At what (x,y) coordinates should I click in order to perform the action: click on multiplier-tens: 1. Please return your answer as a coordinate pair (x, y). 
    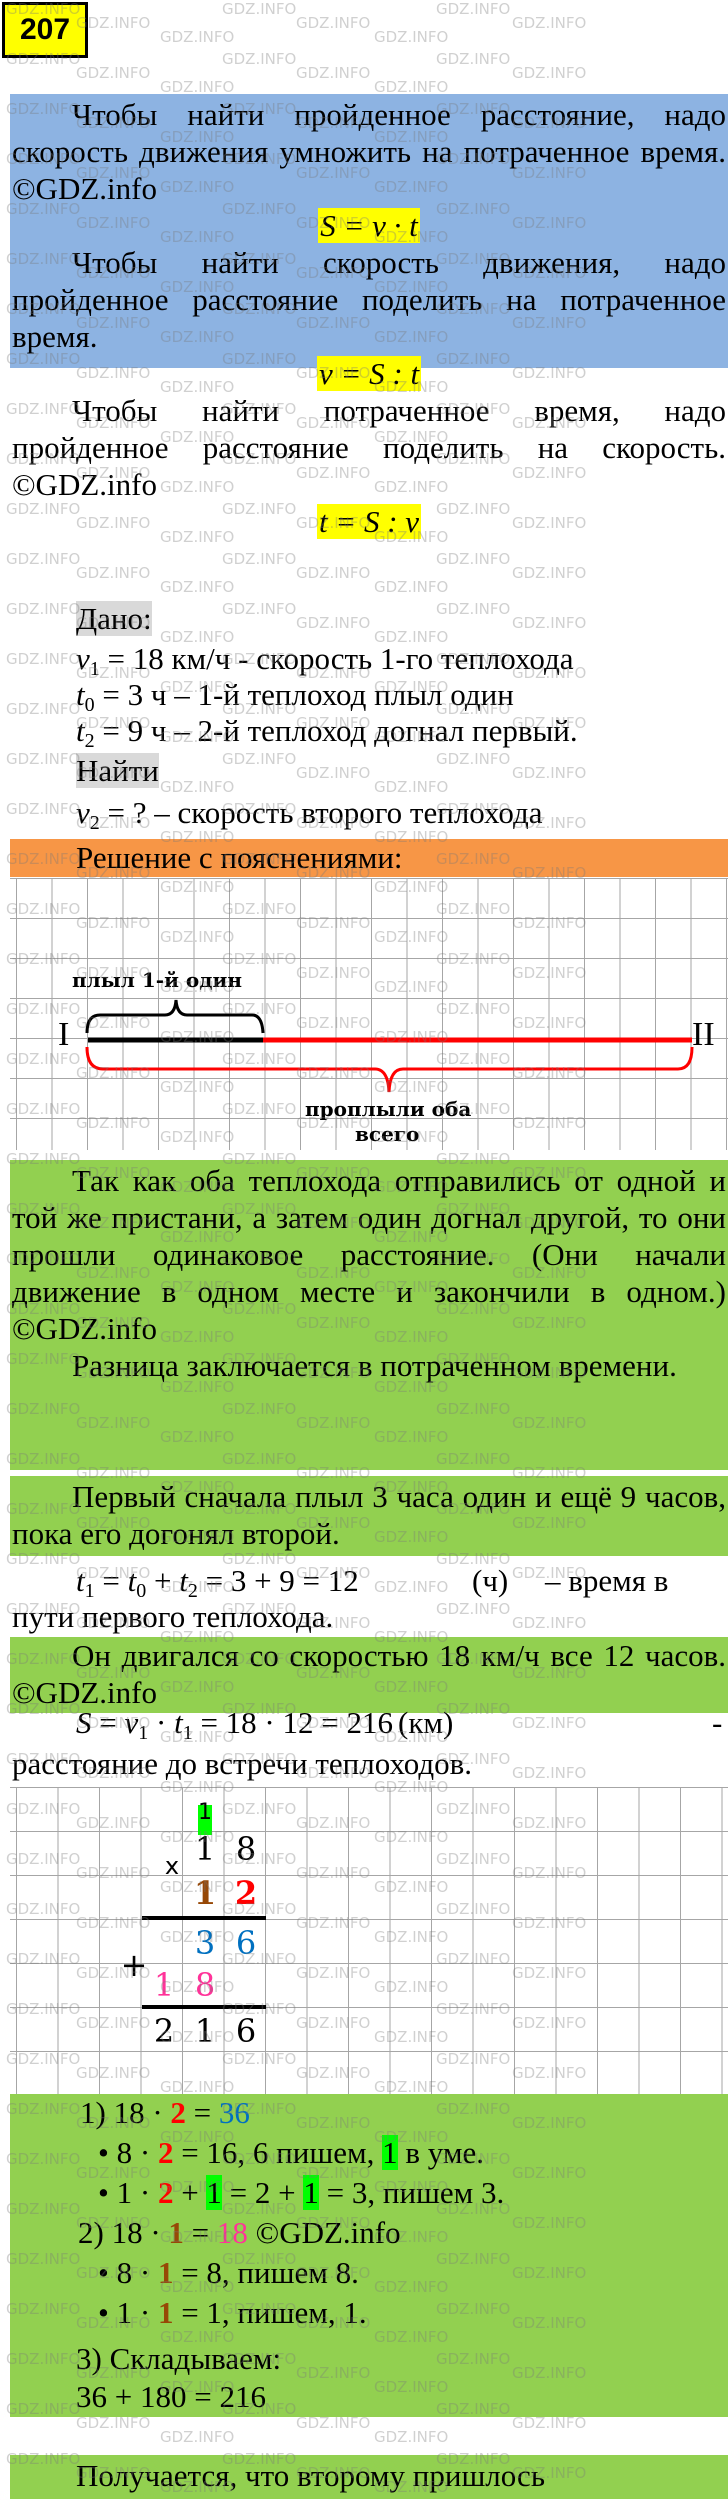
    Looking at the image, I should click on (205, 1893).